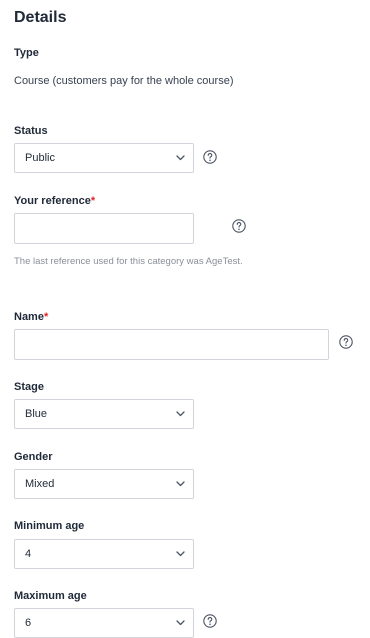 The height and width of the screenshot is (638, 370). What do you see at coordinates (210, 157) in the screenshot?
I see `status-help-icon` at bounding box center [210, 157].